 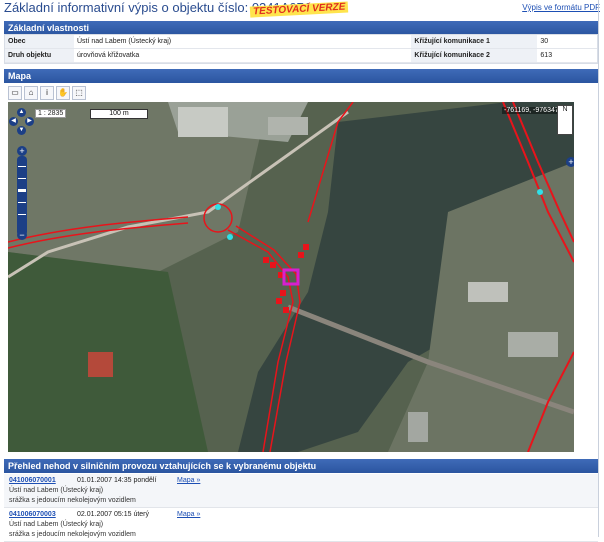 What do you see at coordinates (63, 93) in the screenshot?
I see `pan-hand-icon: ✋` at bounding box center [63, 93].